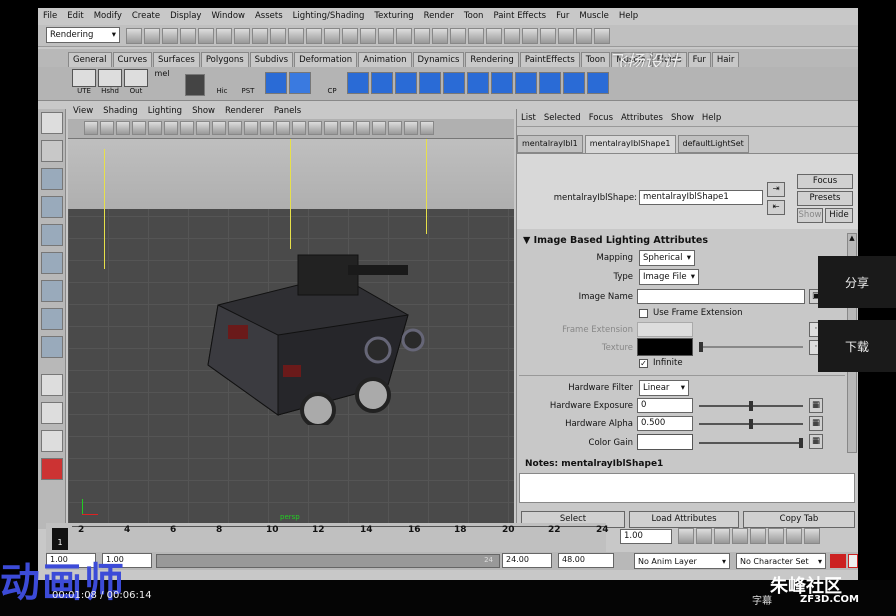 The image size is (896, 616). What do you see at coordinates (242, 36) in the screenshot?
I see `snap-grid-icon` at bounding box center [242, 36].